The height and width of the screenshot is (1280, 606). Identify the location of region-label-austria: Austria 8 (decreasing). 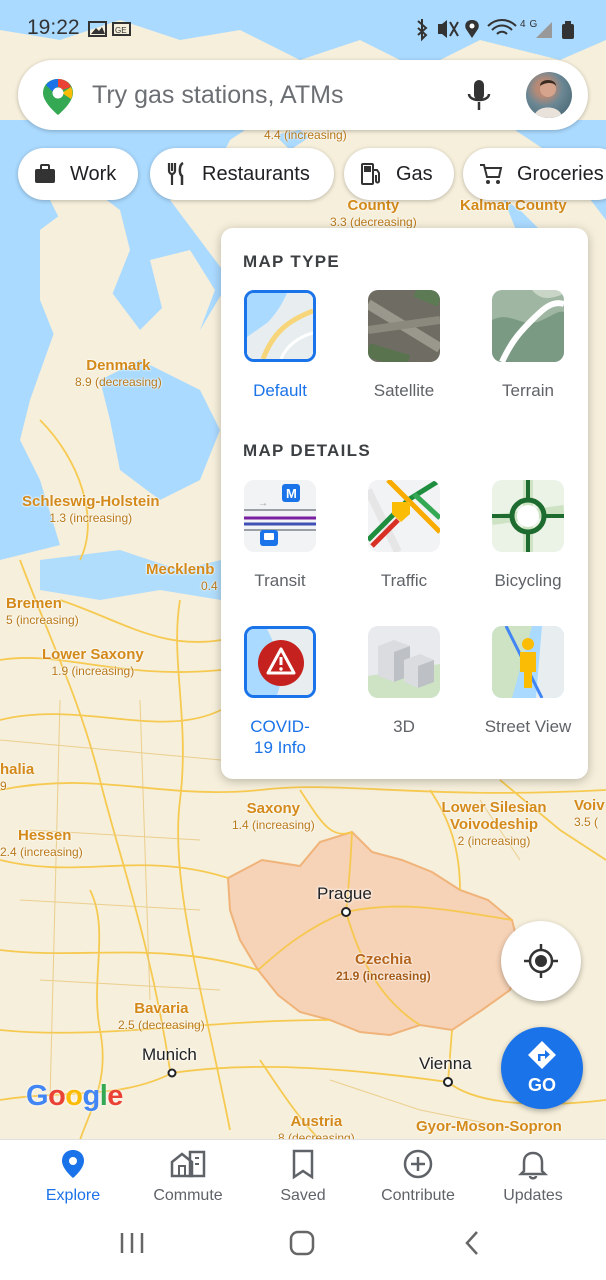
(316, 1126).